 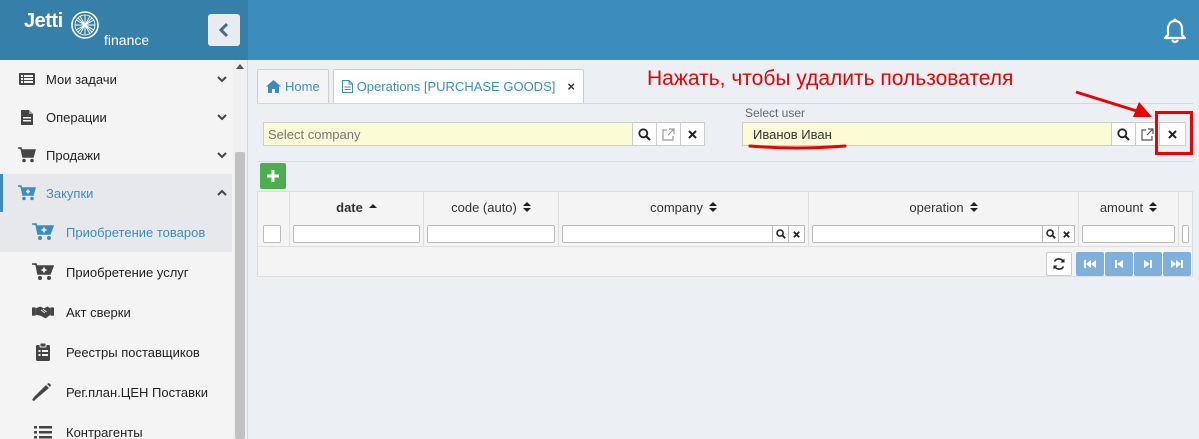 What do you see at coordinates (1124, 134) in the screenshot?
I see `user-search-button` at bounding box center [1124, 134].